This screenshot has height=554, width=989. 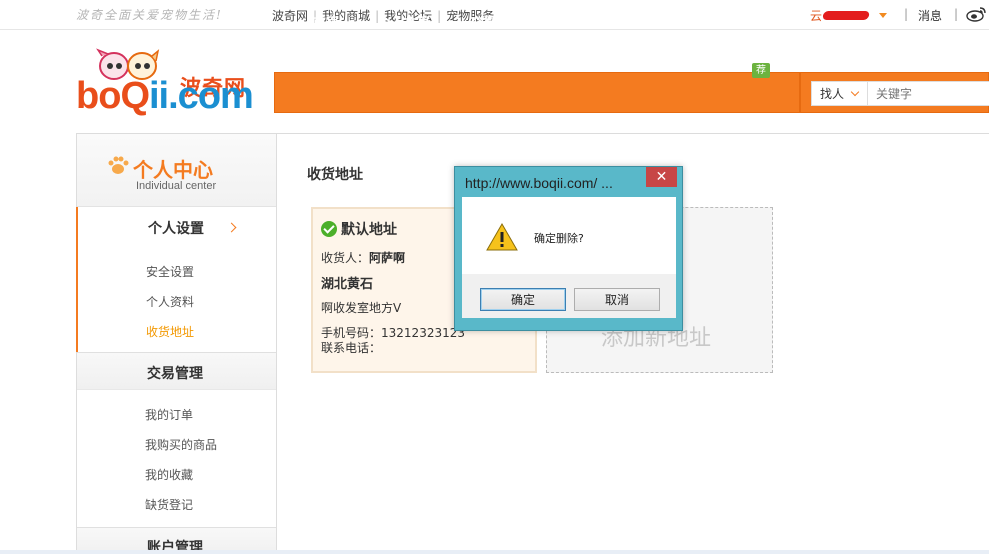 I want to click on redacted-username, so click(x=846, y=15).